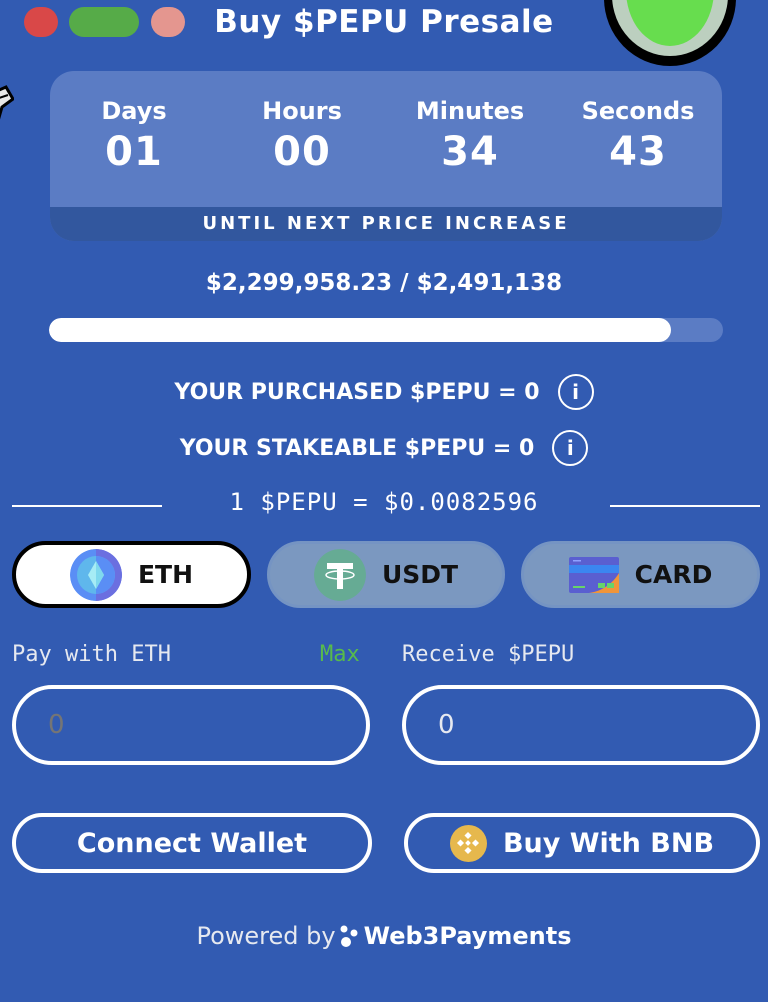 The width and height of the screenshot is (768, 1002). Describe the element at coordinates (638, 111) in the screenshot. I see `countdown-label: Seconds` at that location.